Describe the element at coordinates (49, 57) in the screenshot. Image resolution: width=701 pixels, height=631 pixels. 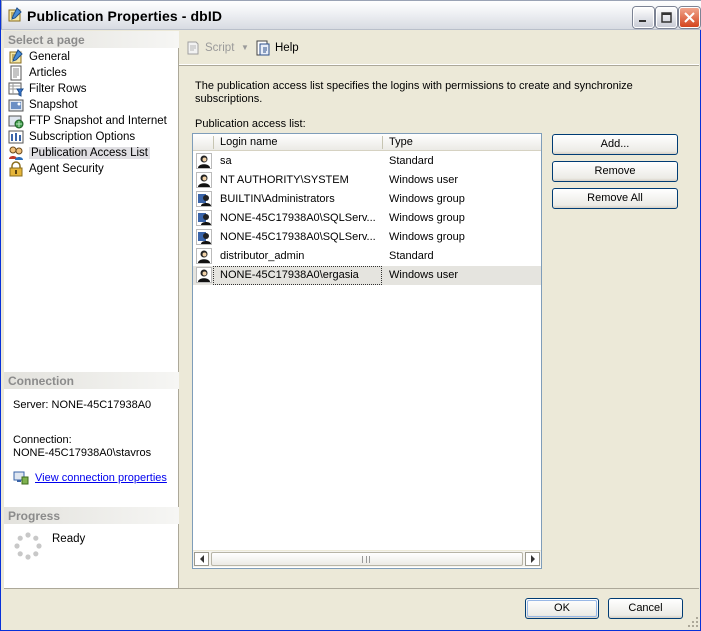
I see `page-label: General` at that location.